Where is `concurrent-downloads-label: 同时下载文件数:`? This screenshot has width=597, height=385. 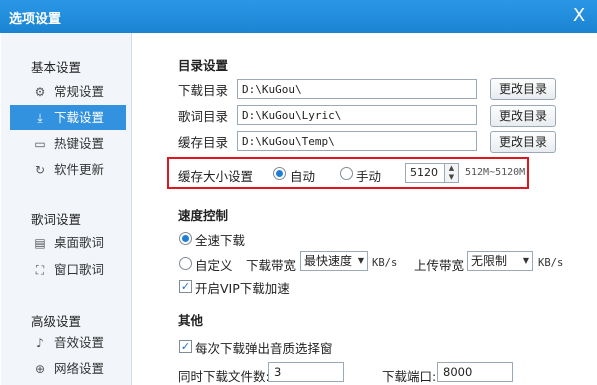
concurrent-downloads-label: 同时下载文件数: is located at coordinates (224, 376).